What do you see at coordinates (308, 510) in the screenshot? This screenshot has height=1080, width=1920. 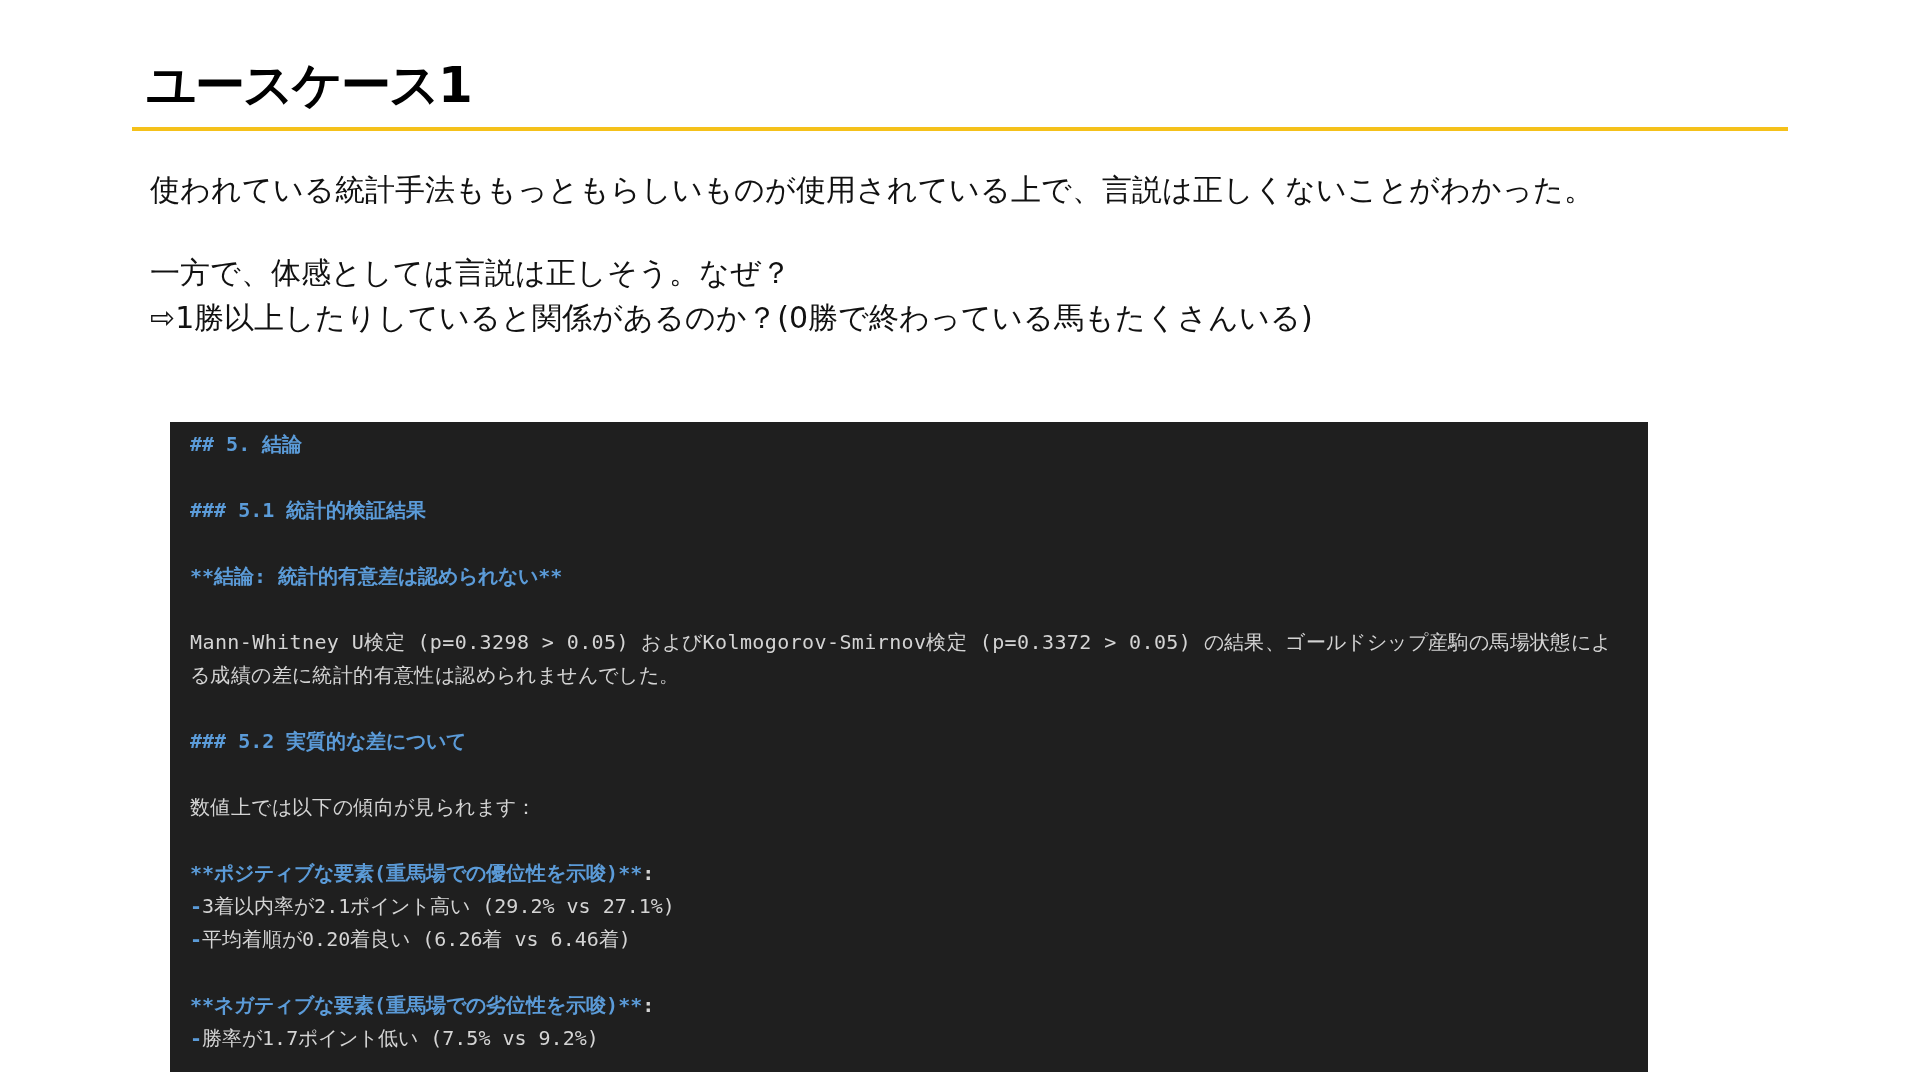 I see `markdown-heading: ### 5.1 統計的検証結果` at bounding box center [308, 510].